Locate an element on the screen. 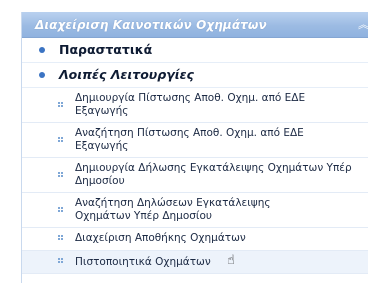  menu-item-certificates: Πιστοποιητικά Οχημάτων ☝ is located at coordinates (195, 262).